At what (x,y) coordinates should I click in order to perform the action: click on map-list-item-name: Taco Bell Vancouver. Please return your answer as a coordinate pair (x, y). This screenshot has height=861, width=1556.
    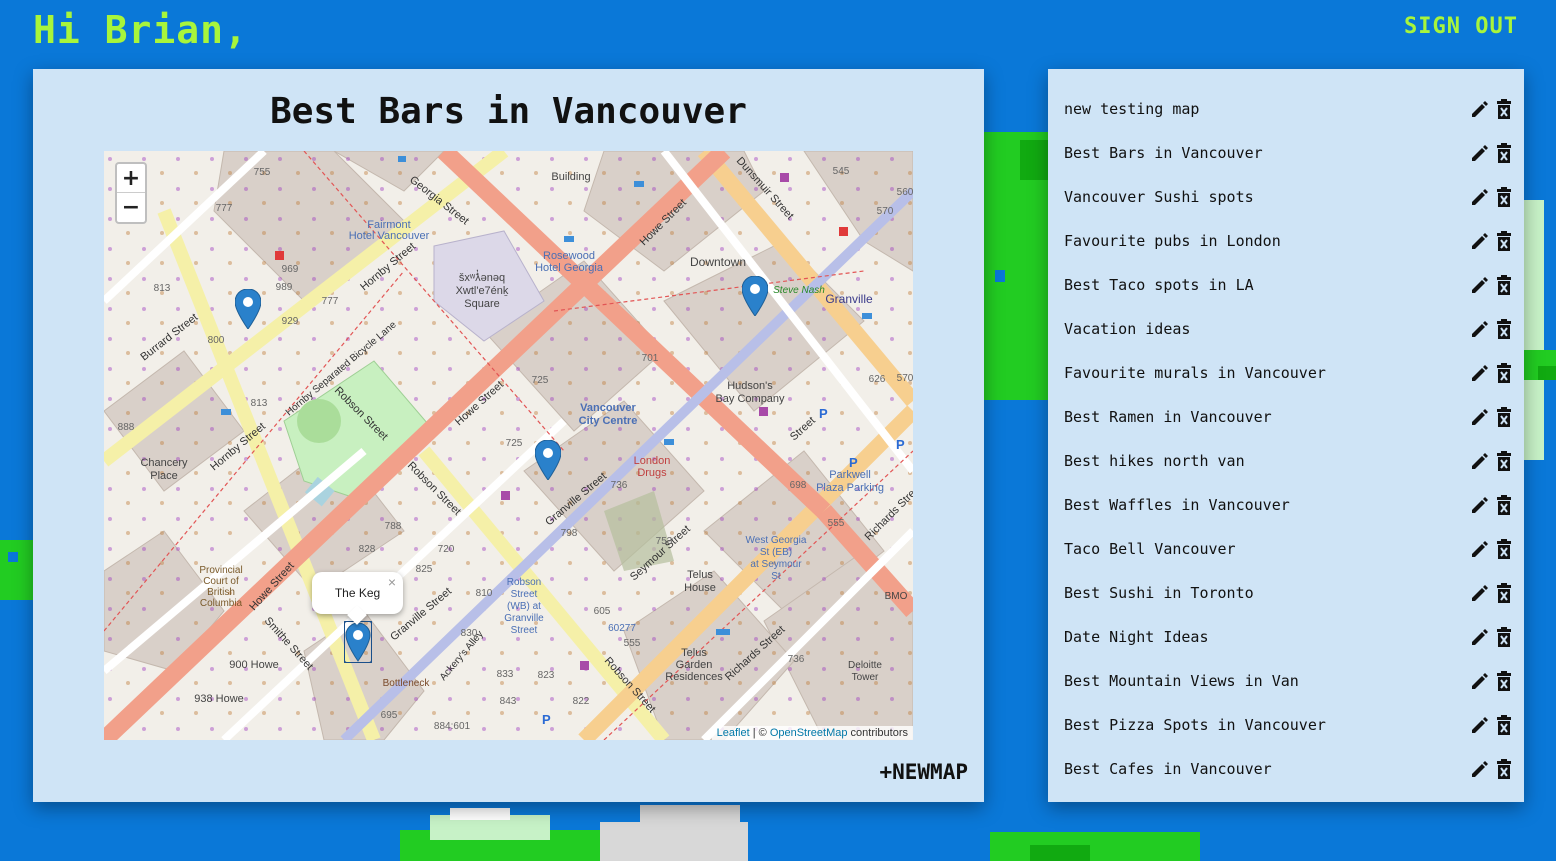
    Looking at the image, I should click on (1150, 549).